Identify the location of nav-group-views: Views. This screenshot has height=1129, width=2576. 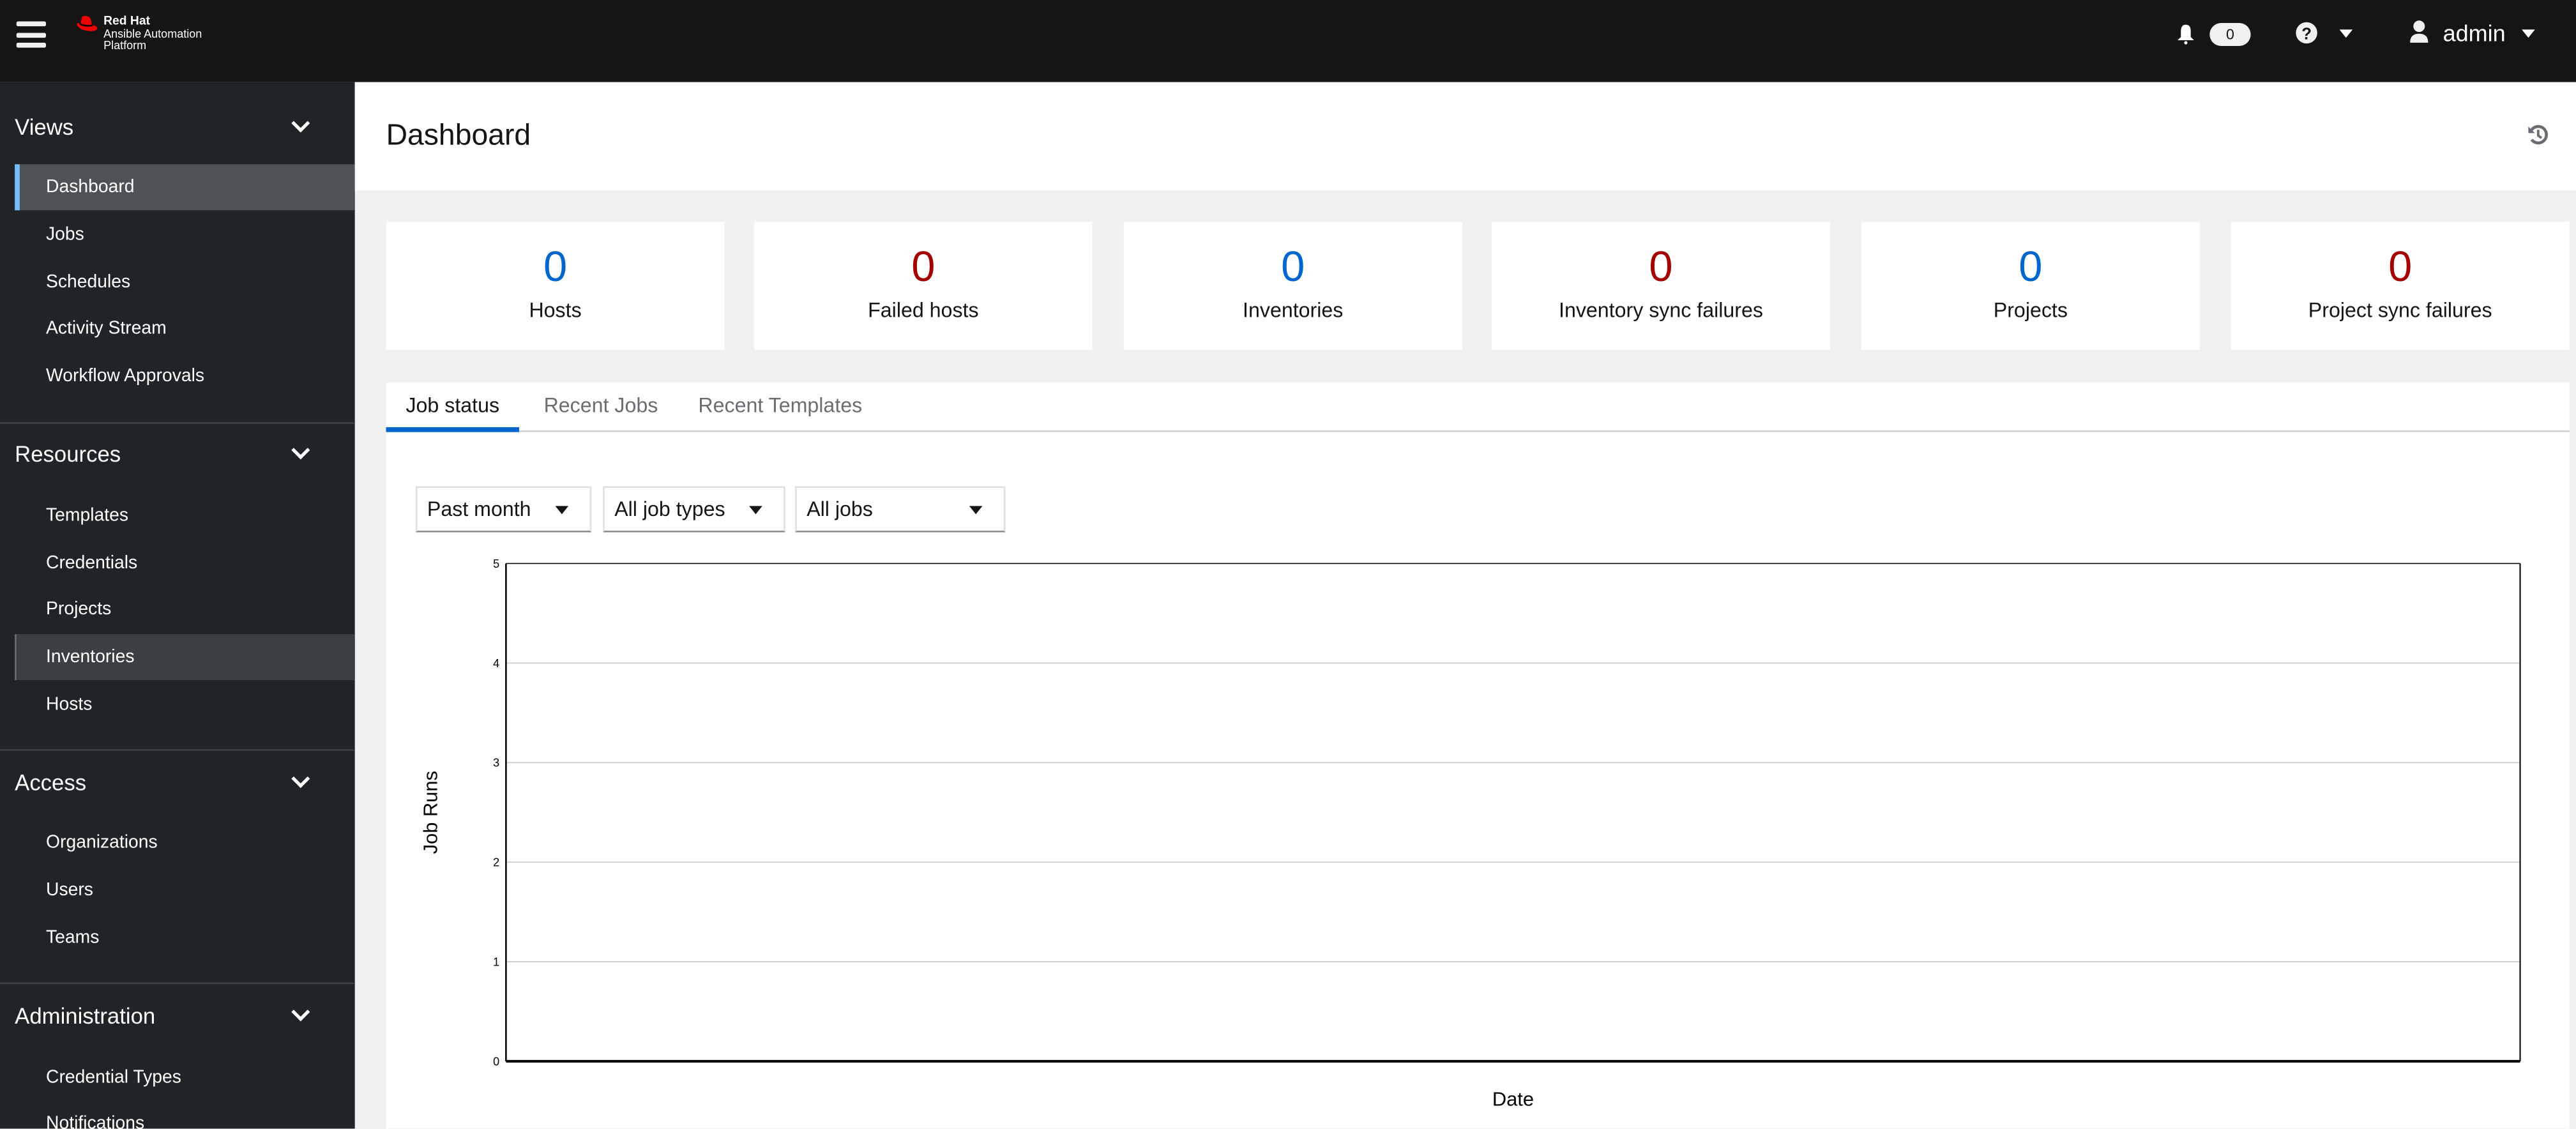
(44, 127).